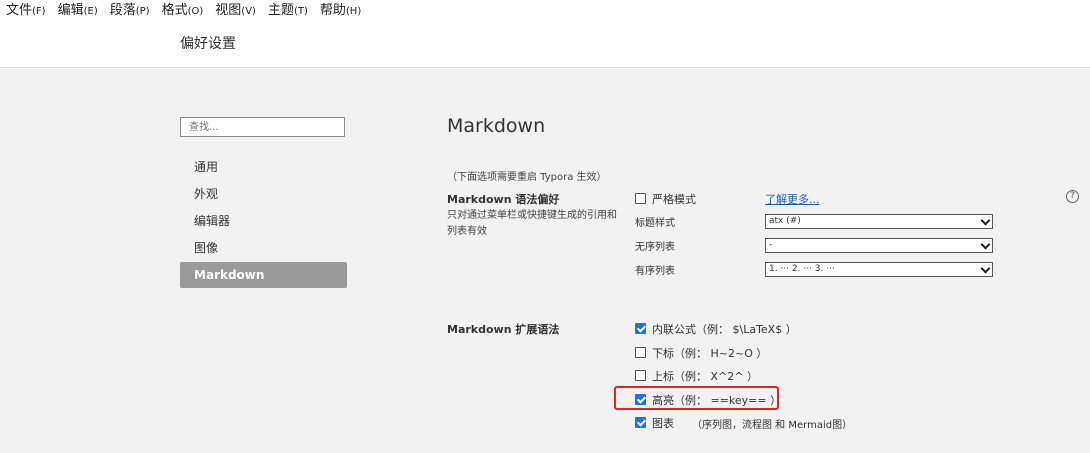 The height and width of the screenshot is (453, 1090). I want to click on sidebar-nav: 通用 外观 编辑器 图像 Markdown, so click(263, 221).